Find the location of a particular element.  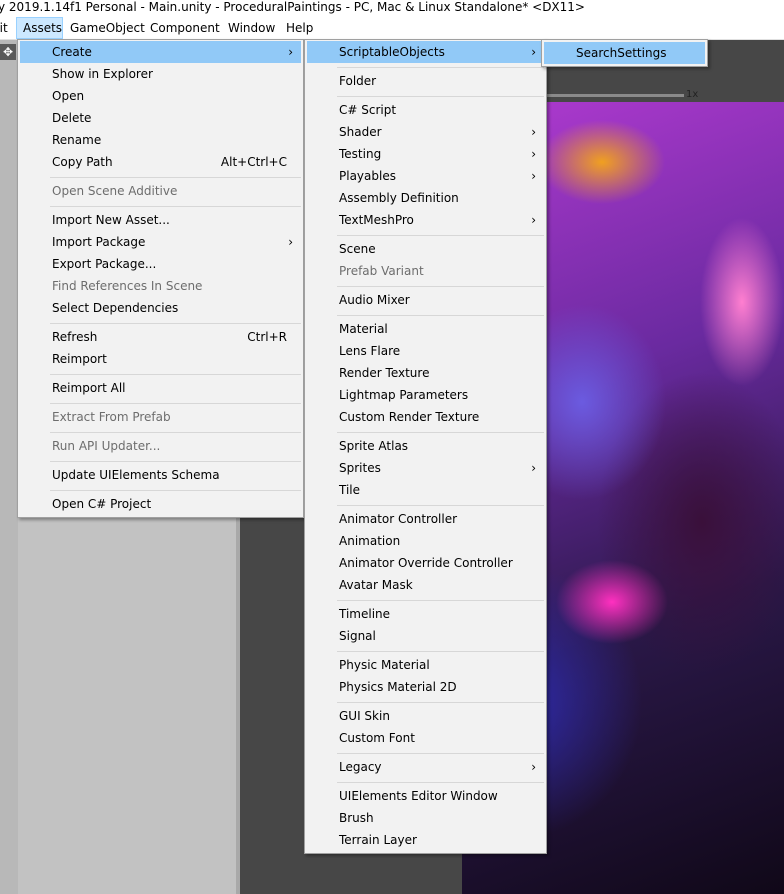

create-menu-csharp-script: C# Script is located at coordinates (425, 110).